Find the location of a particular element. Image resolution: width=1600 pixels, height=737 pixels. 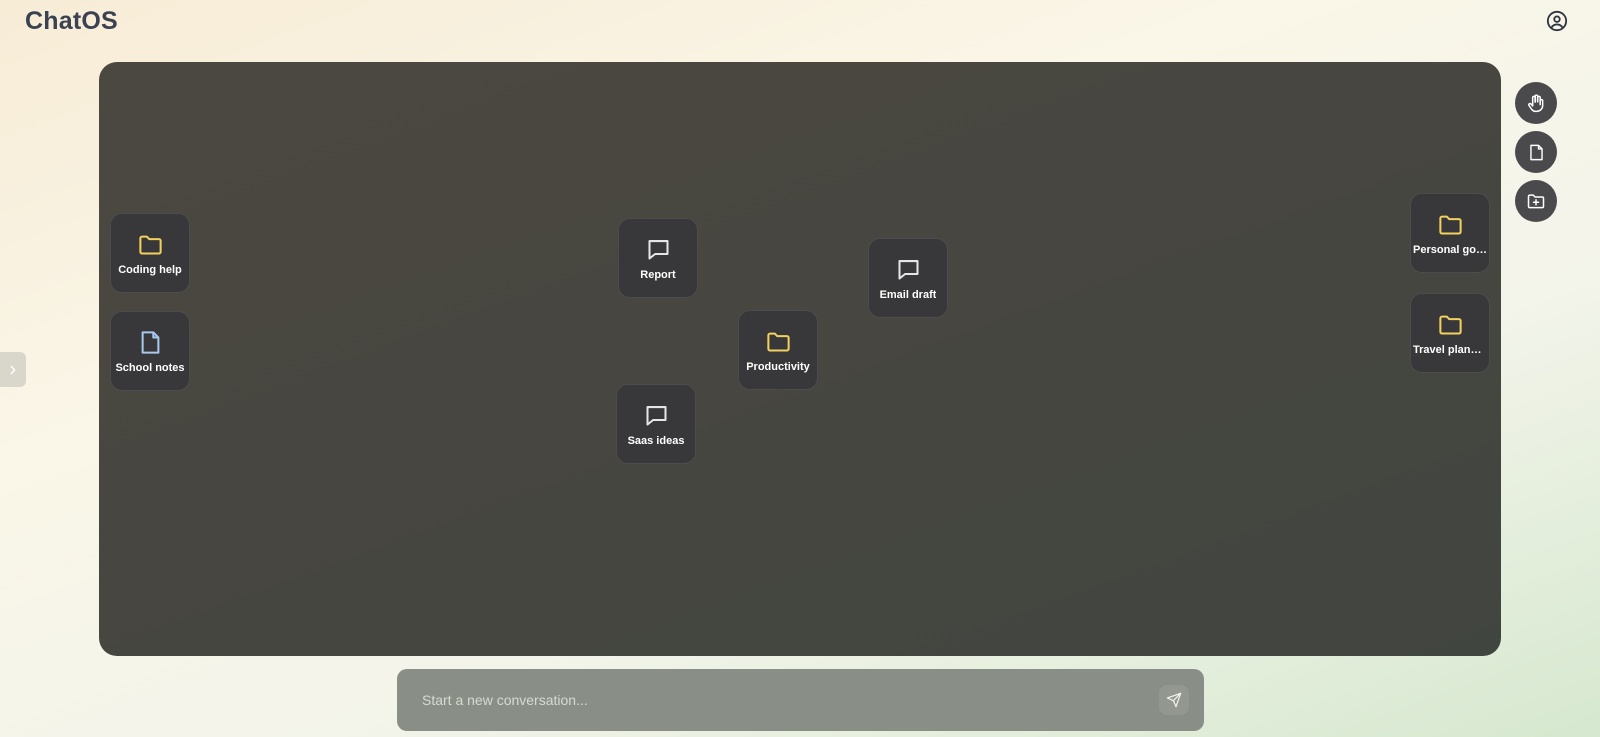

canvas-item-label: Saas ideas is located at coordinates (656, 440).